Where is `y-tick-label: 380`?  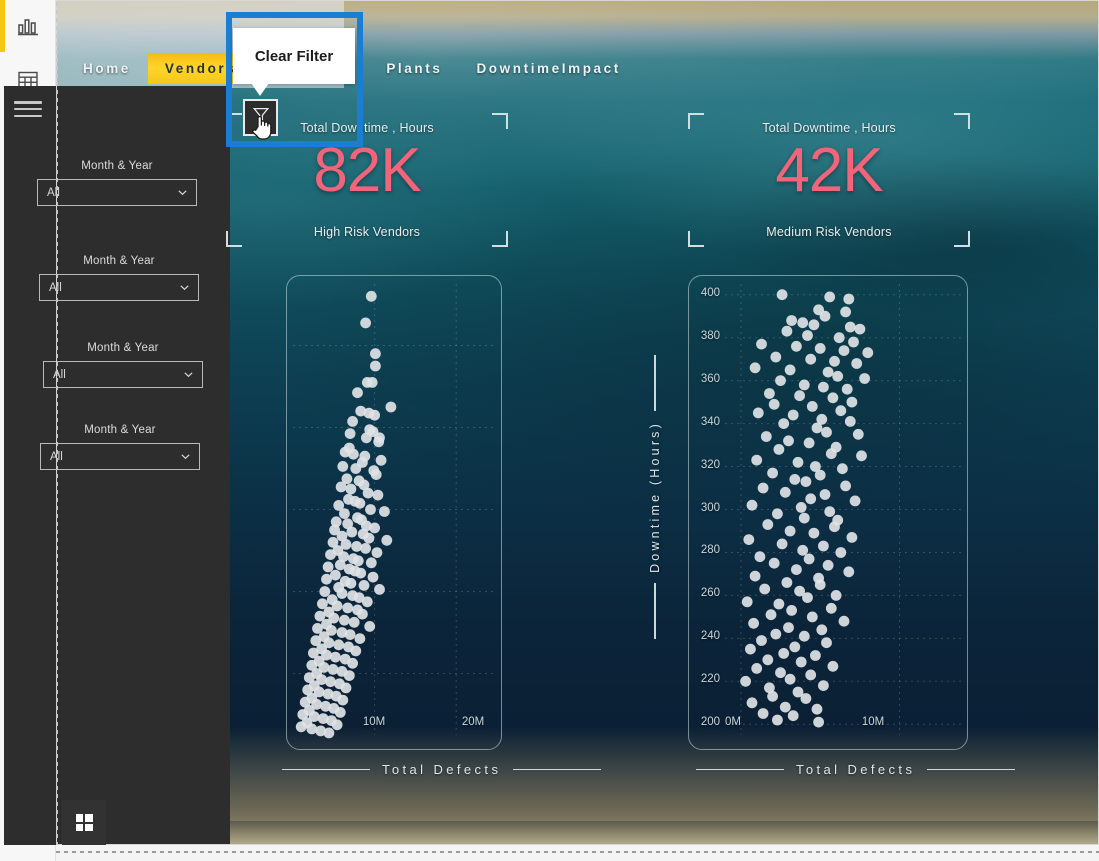
y-tick-label: 380 is located at coordinates (710, 335).